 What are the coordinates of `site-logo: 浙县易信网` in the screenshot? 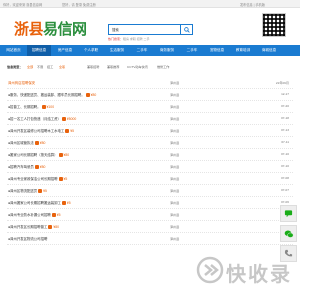 It's located at (50, 25).